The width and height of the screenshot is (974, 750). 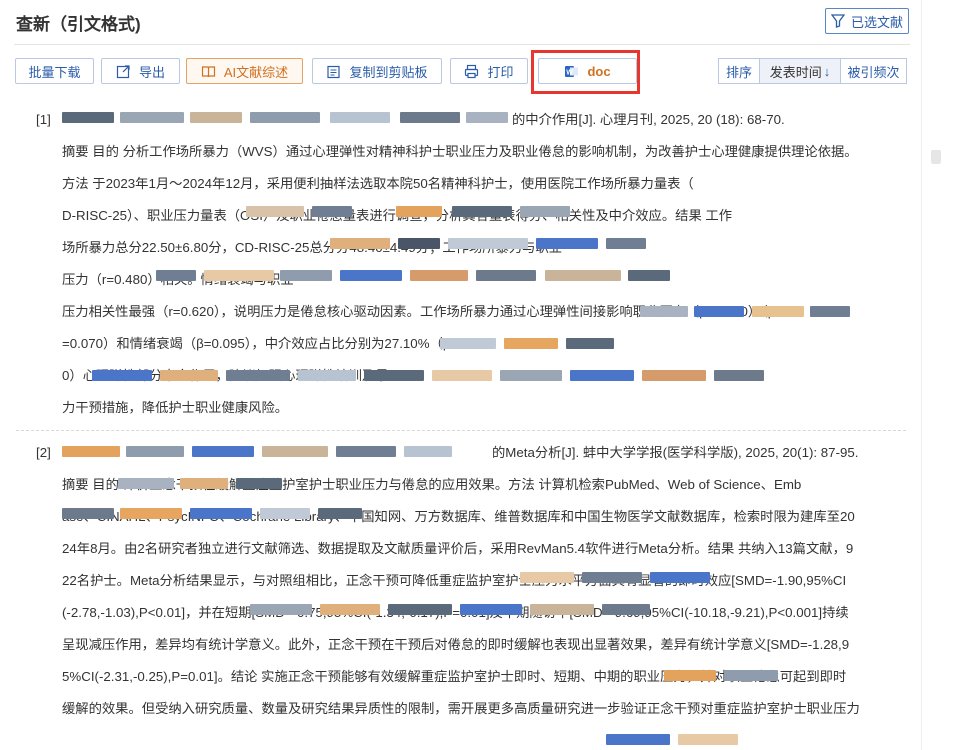 I want to click on sort-cited-count: 被引频次, so click(x=873, y=71).